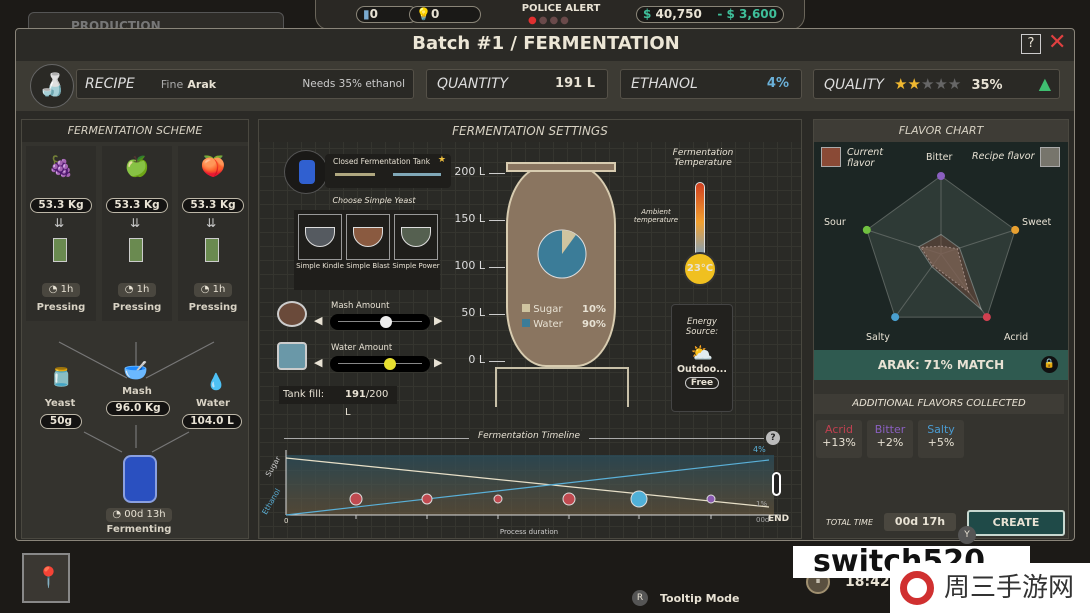 This screenshot has height=613, width=1090. Describe the element at coordinates (366, 14) in the screenshot. I see `bottle-icon: ▮` at that location.